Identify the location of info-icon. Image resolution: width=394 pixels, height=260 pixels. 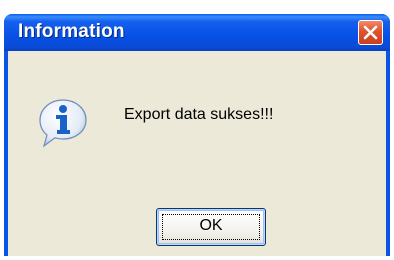
(63, 123).